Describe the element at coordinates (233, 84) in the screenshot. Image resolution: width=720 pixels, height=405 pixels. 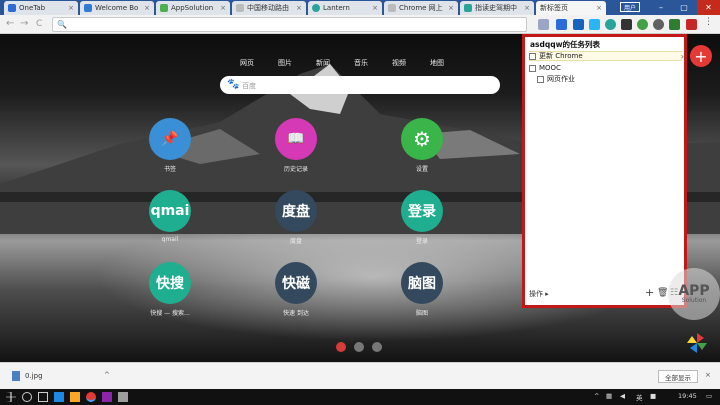
I see `baidu-paw-icon: 🐾` at that location.